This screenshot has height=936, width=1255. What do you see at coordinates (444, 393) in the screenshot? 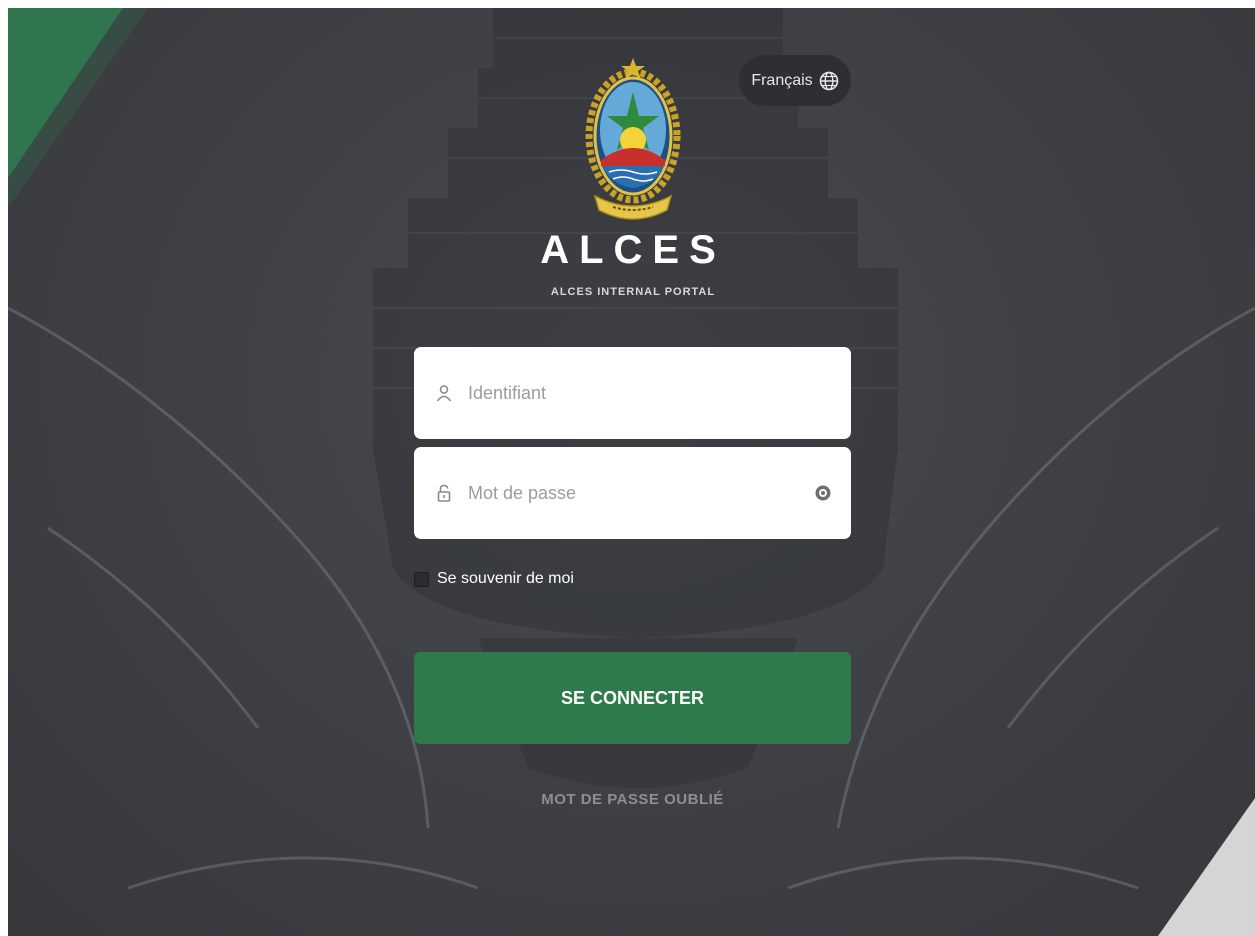
I see `user-icon` at bounding box center [444, 393].